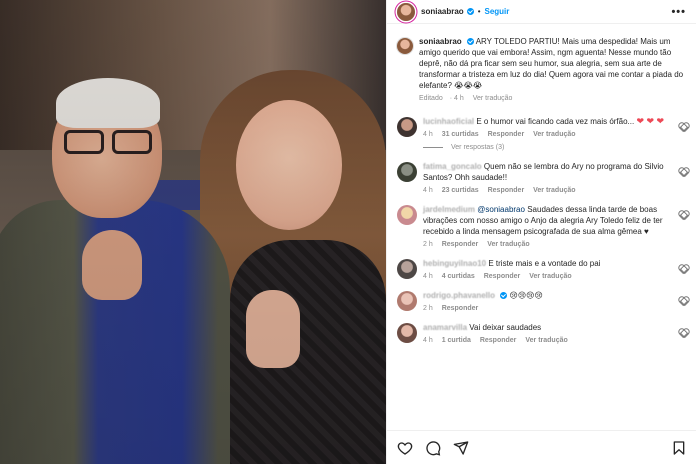  What do you see at coordinates (679, 448) in the screenshot?
I see `bookmark-icon` at bounding box center [679, 448].